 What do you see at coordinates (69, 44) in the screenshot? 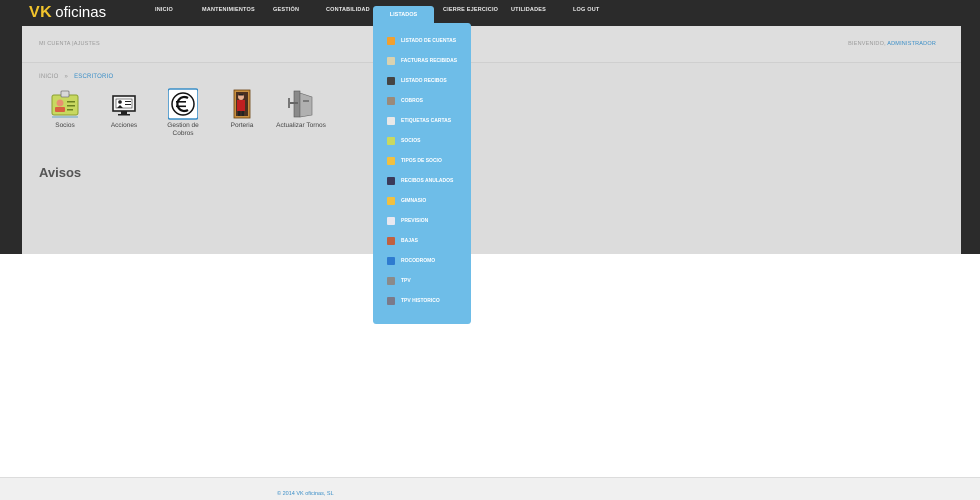
I see `account-settings-link: MI CUENTA |AJUSTES` at bounding box center [69, 44].